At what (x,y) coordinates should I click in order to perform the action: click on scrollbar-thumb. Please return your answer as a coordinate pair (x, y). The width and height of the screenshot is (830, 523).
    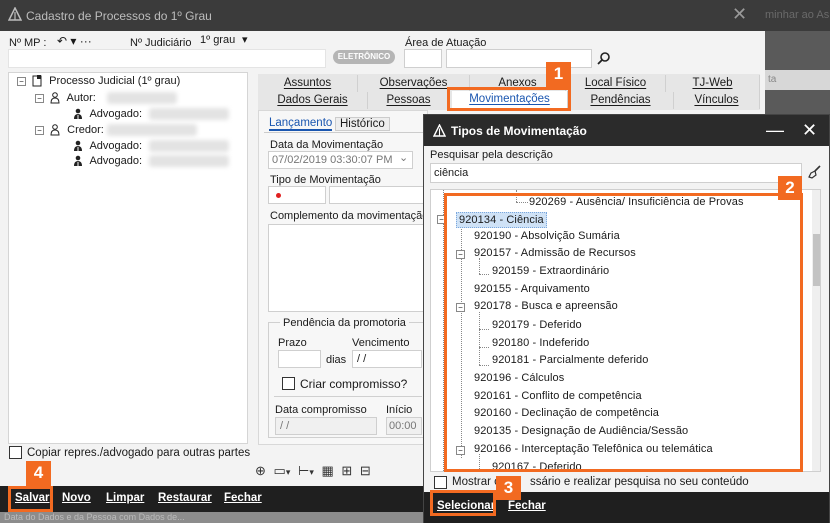
    Looking at the image, I should click on (816, 260).